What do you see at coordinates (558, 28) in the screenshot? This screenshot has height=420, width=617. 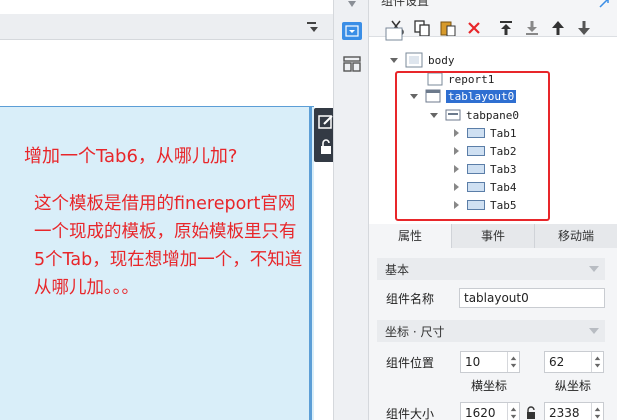 I see `move-up-icon` at bounding box center [558, 28].